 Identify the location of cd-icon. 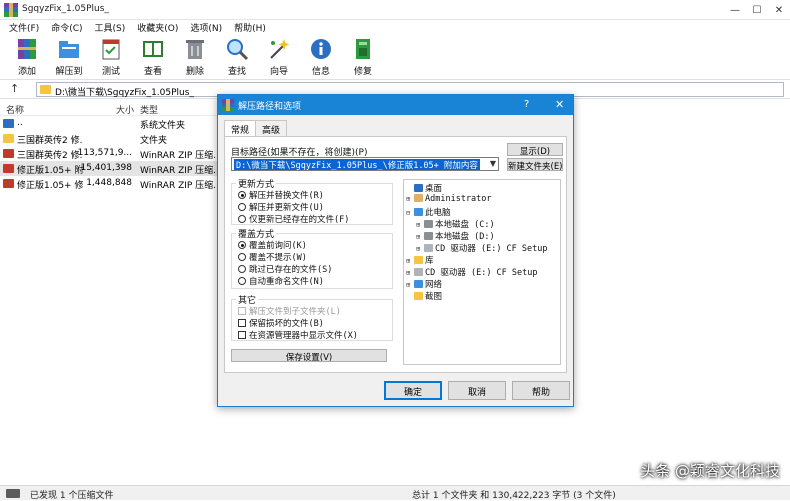
(418, 272).